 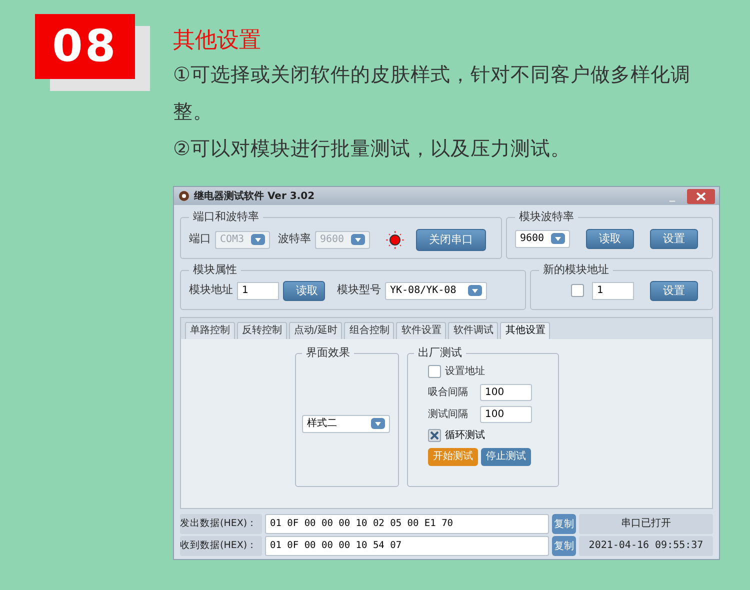 What do you see at coordinates (258, 291) in the screenshot?
I see `address-field: 1` at bounding box center [258, 291].